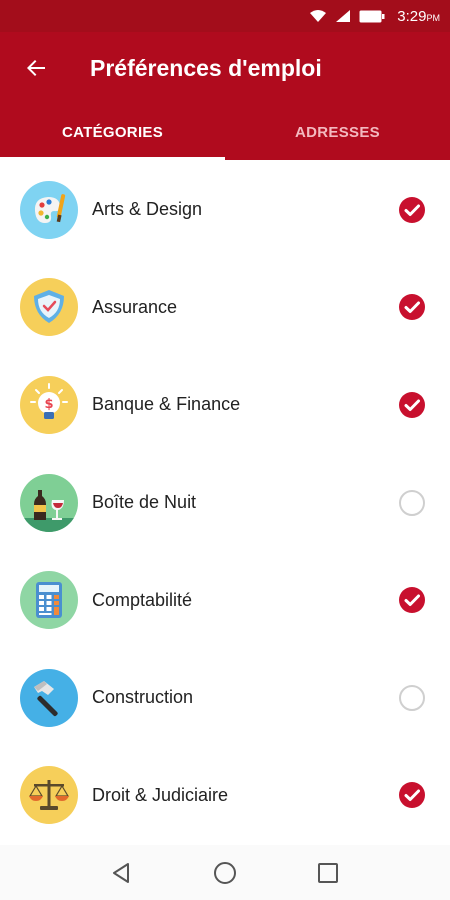 This screenshot has width=450, height=900. I want to click on category-item-comptabilite: Comptabilité, so click(225, 600).